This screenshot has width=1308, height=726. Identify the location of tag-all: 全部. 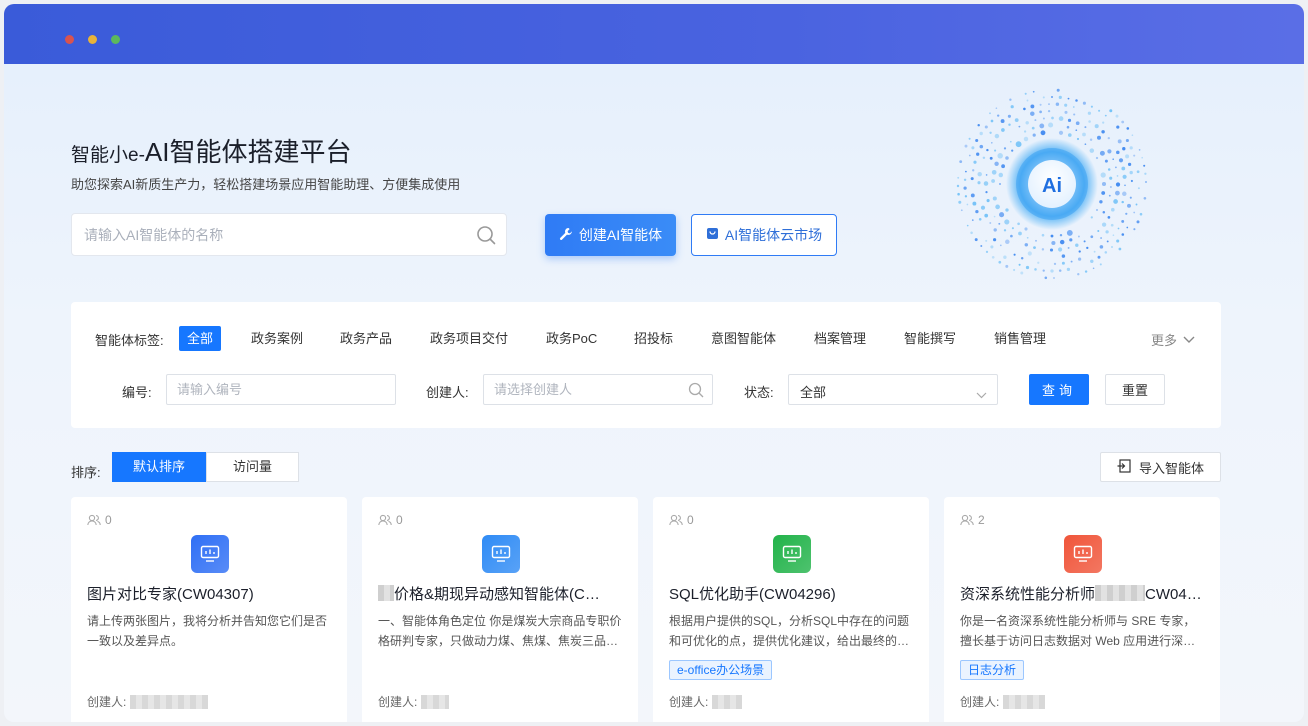
(200, 338).